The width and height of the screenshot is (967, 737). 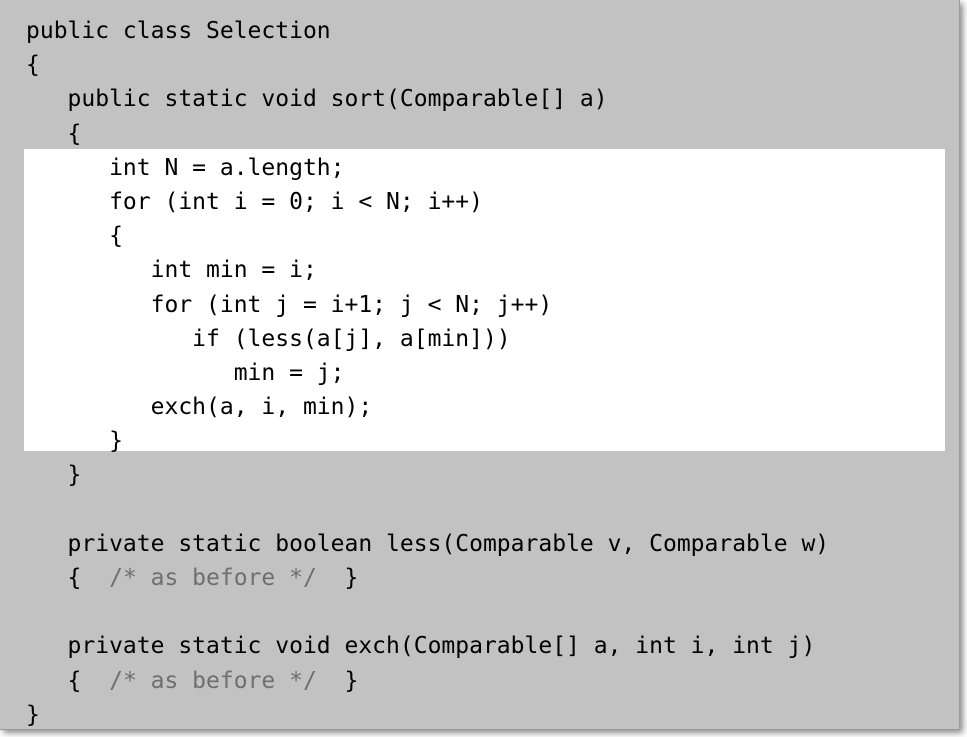 I want to click on code-line: for (int i = 0; i < N; i++), so click(x=254, y=201).